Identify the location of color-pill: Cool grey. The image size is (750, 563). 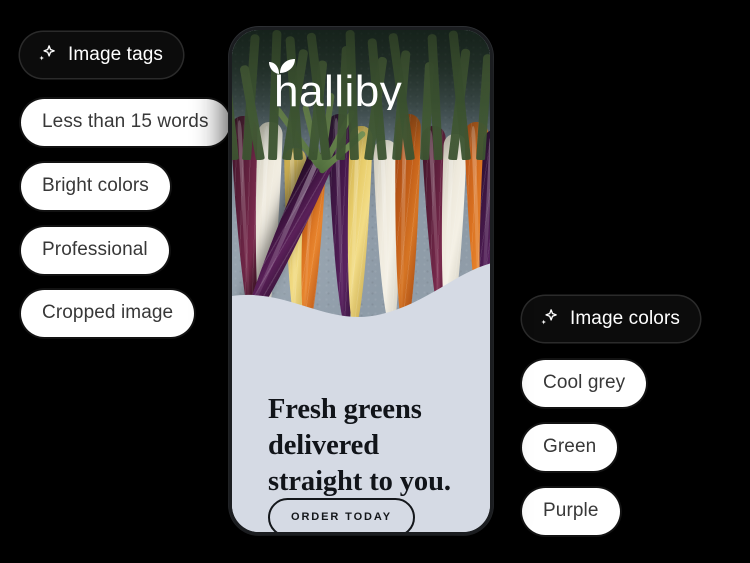
(584, 383).